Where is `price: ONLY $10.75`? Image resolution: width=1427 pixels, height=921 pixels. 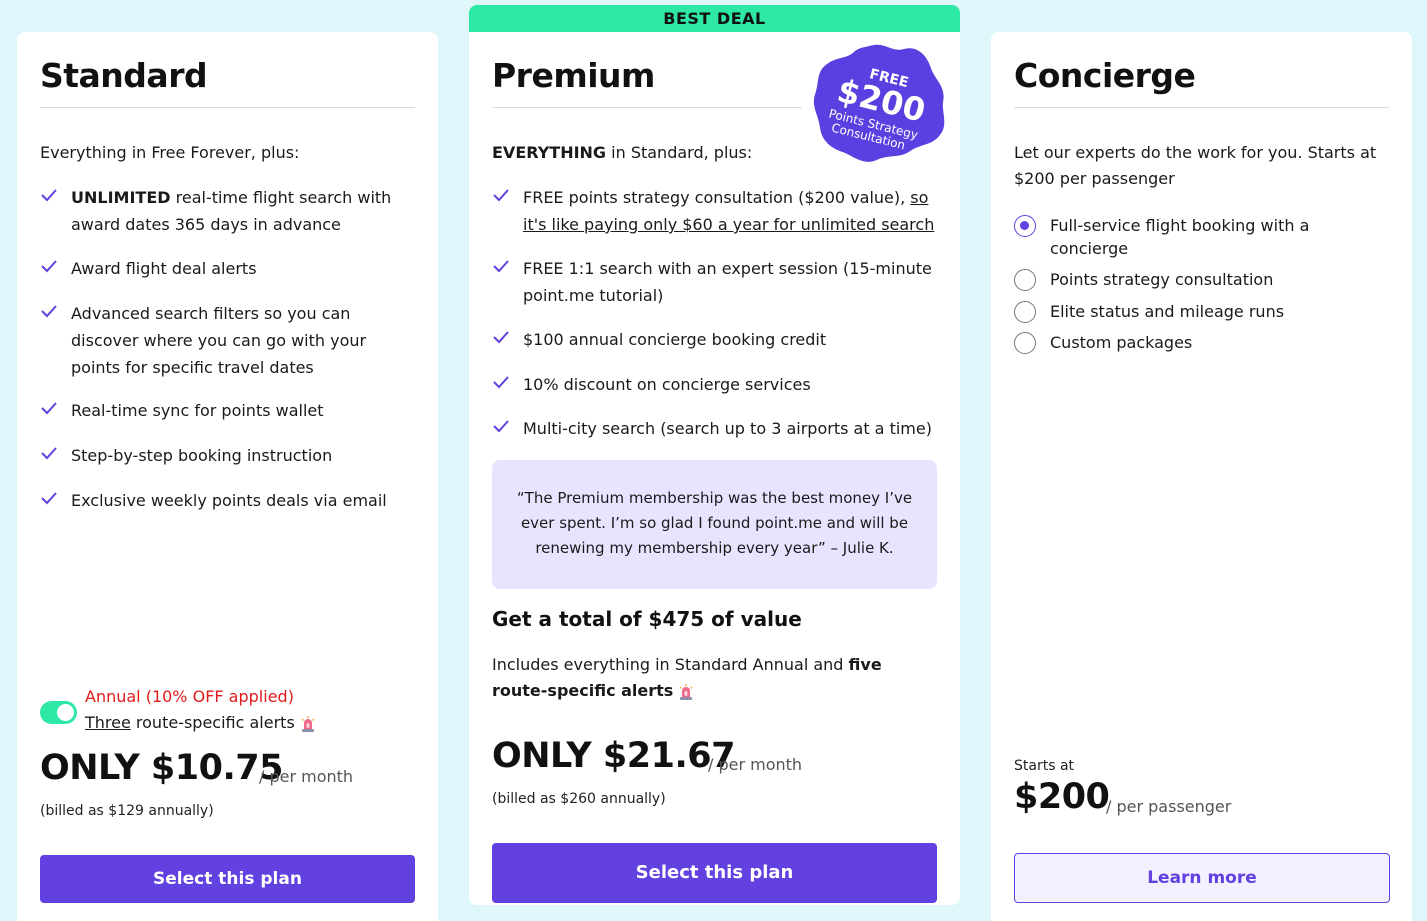 price: ONLY $10.75 is located at coordinates (162, 768).